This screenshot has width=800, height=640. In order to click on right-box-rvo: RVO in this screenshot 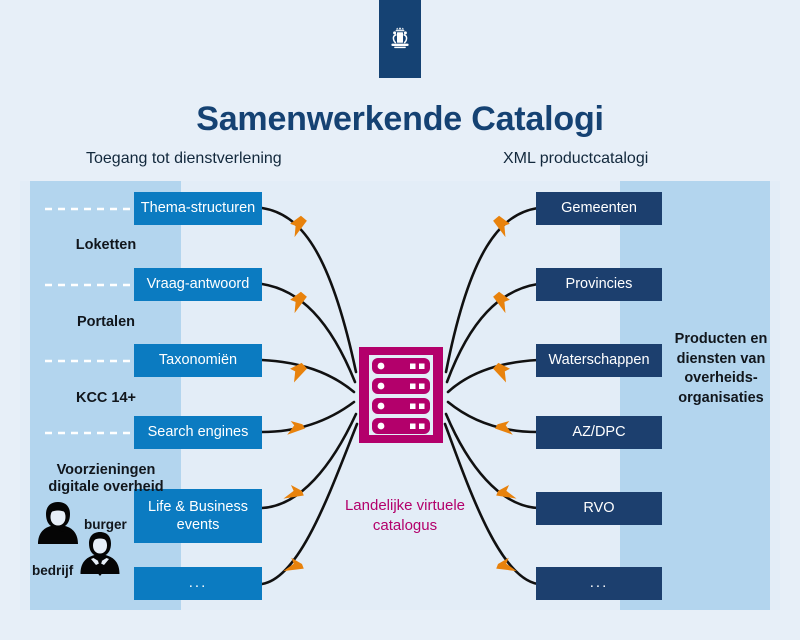, I will do `click(599, 508)`.